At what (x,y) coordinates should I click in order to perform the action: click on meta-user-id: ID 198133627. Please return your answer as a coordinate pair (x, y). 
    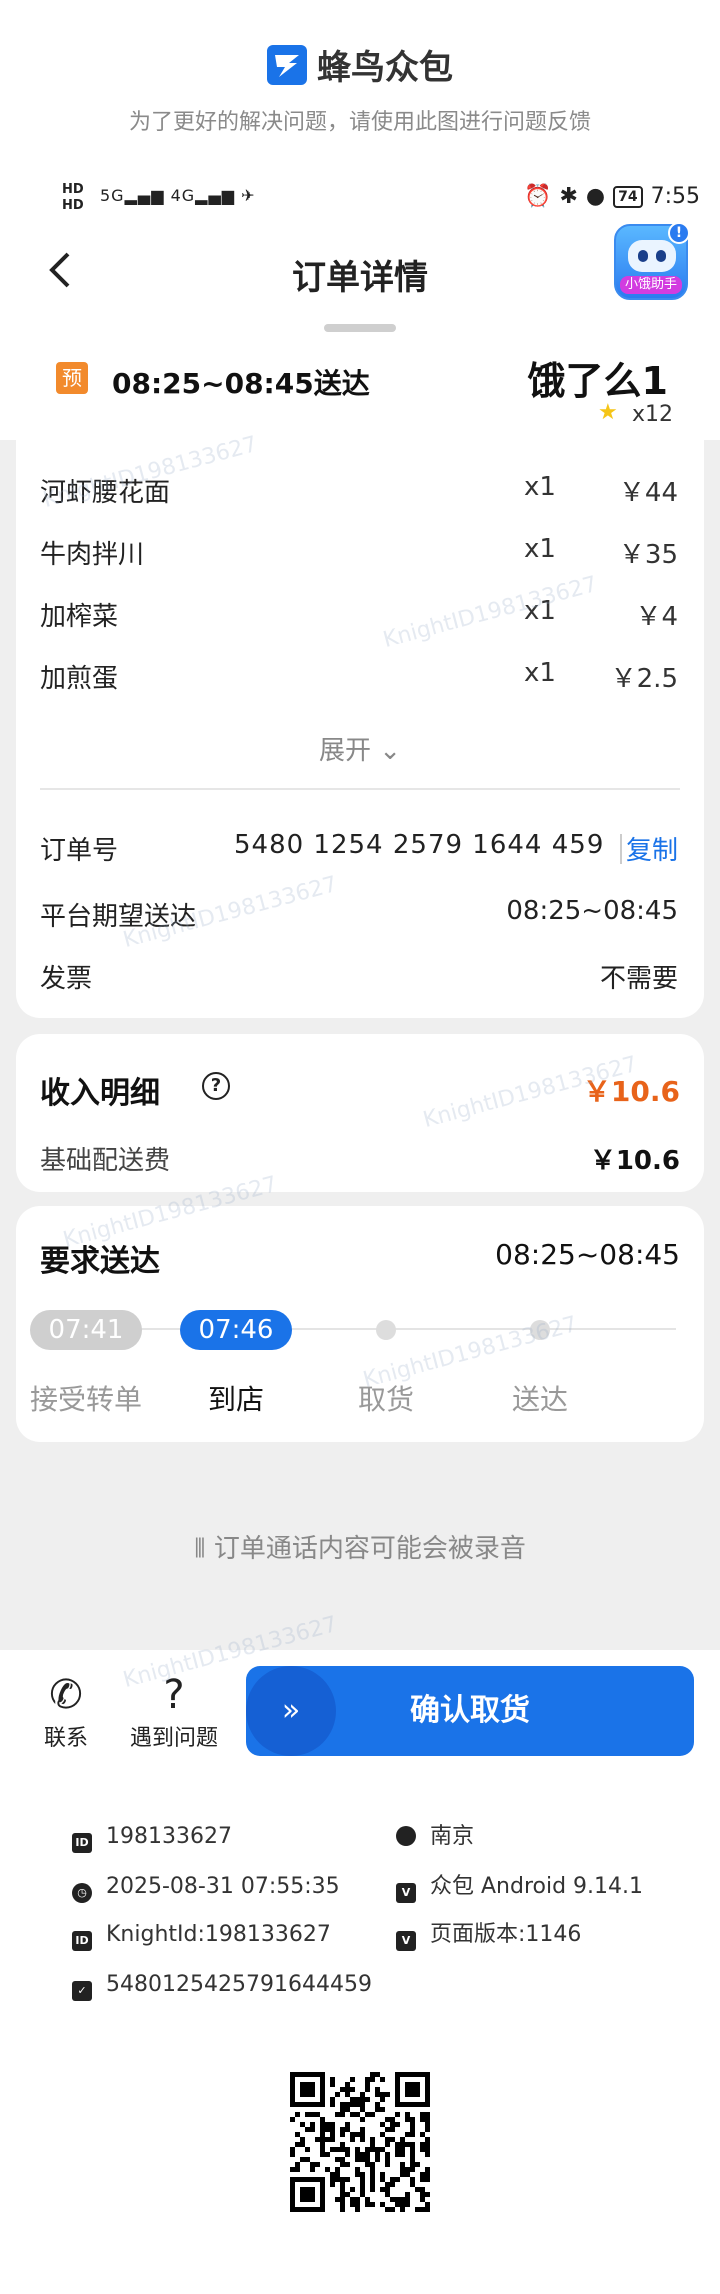
    Looking at the image, I should click on (152, 1837).